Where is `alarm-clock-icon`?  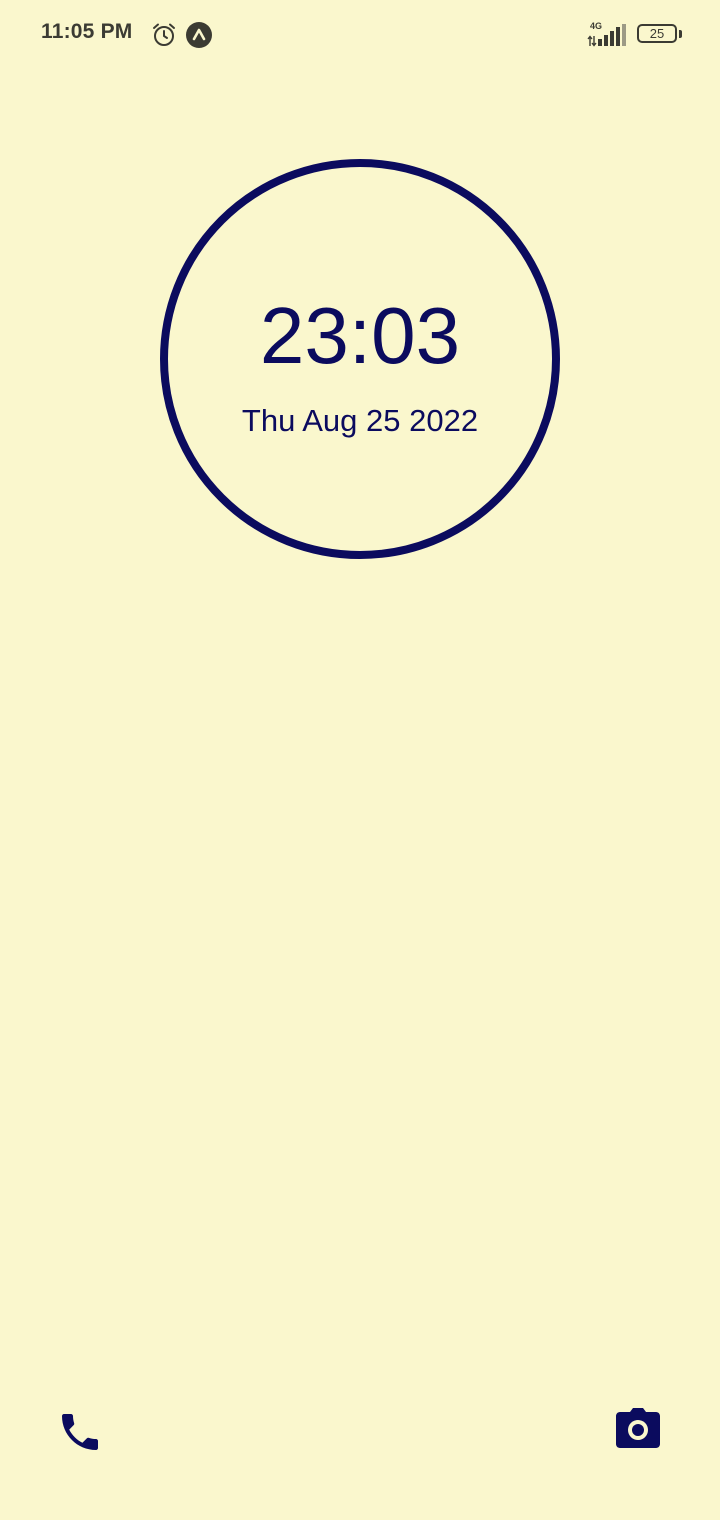
alarm-clock-icon is located at coordinates (164, 35).